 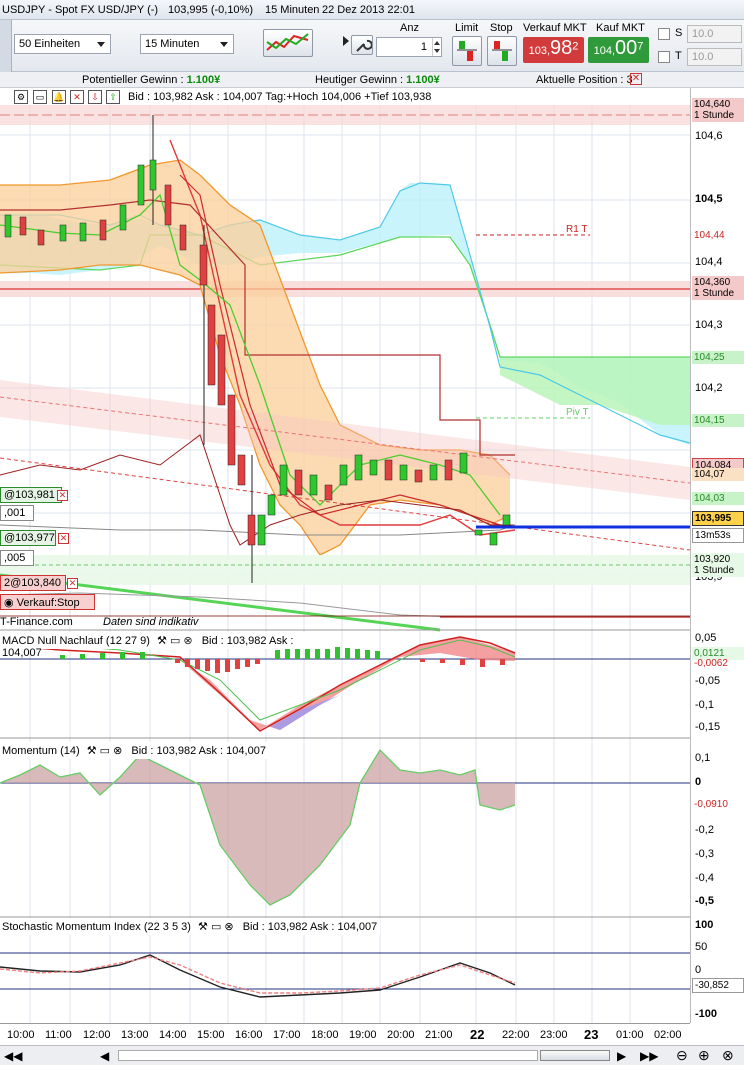 What do you see at coordinates (28, 538) in the screenshot?
I see `order-marker: @103,977` at bounding box center [28, 538].